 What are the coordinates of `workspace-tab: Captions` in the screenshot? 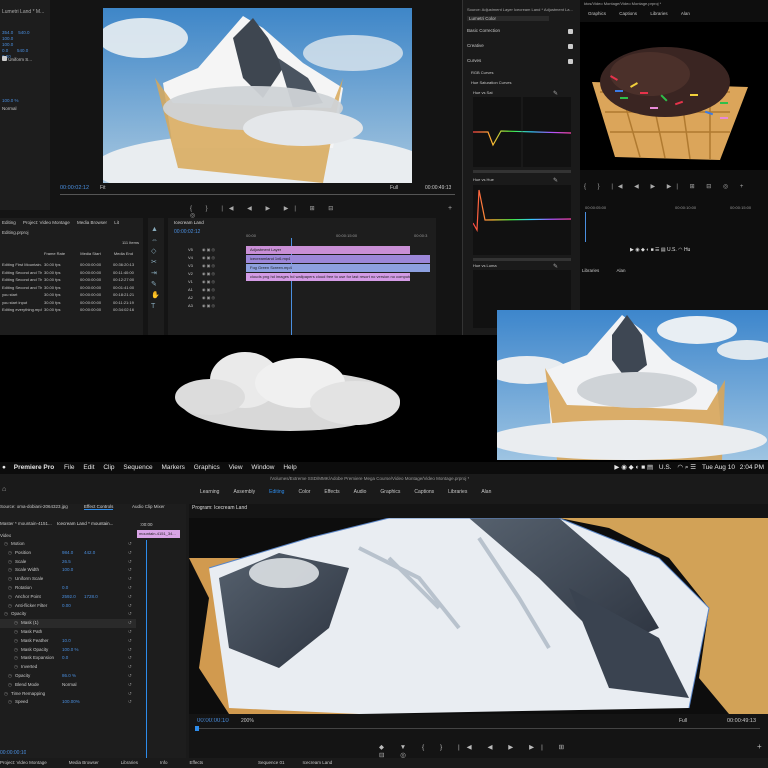 It's located at (424, 492).